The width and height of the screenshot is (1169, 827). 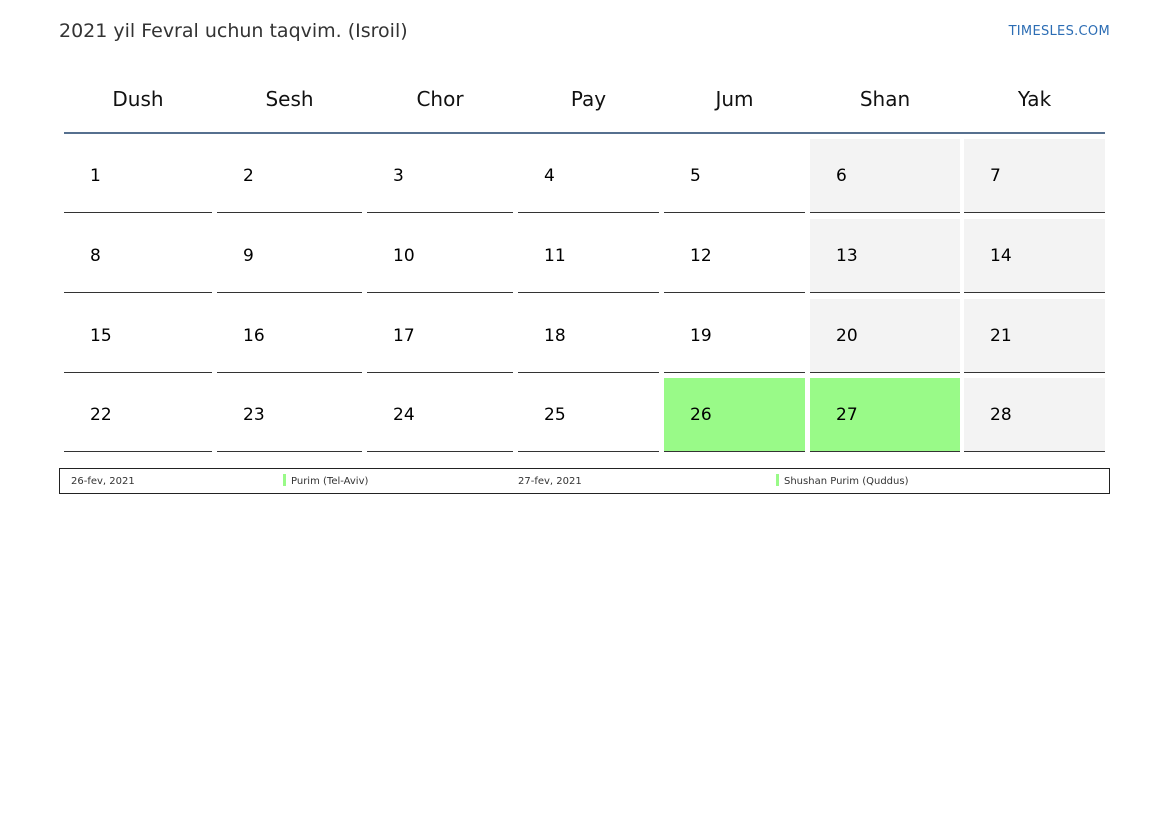 I want to click on day-cell: 19, so click(x=734, y=336).